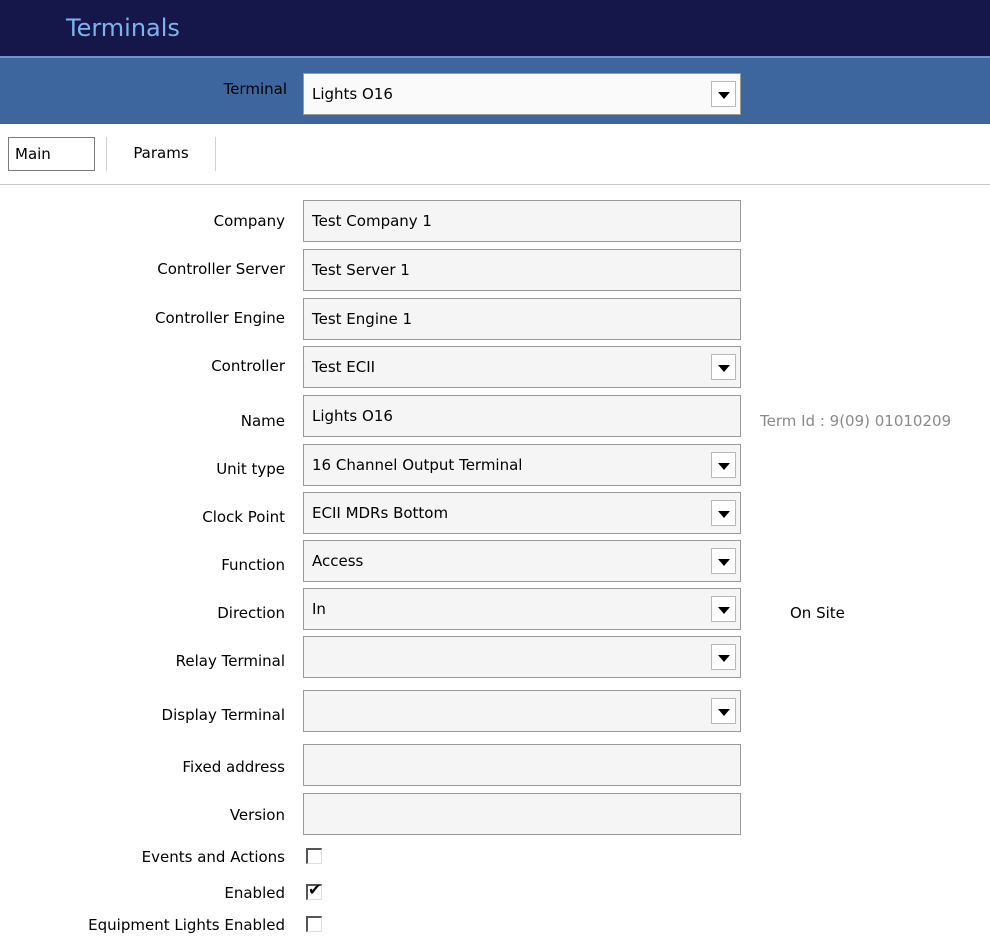 The width and height of the screenshot is (990, 942). I want to click on controller-label: Controller, so click(248, 366).